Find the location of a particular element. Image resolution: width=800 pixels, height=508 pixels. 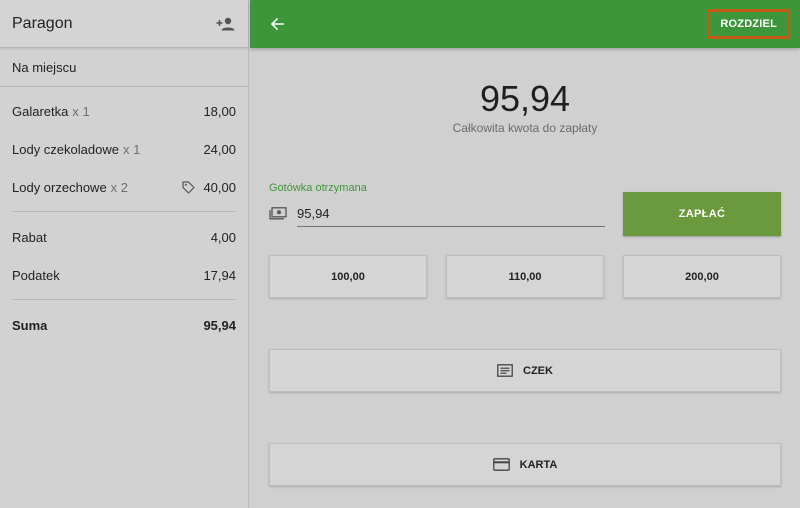

receipt-icon is located at coordinates (505, 370).